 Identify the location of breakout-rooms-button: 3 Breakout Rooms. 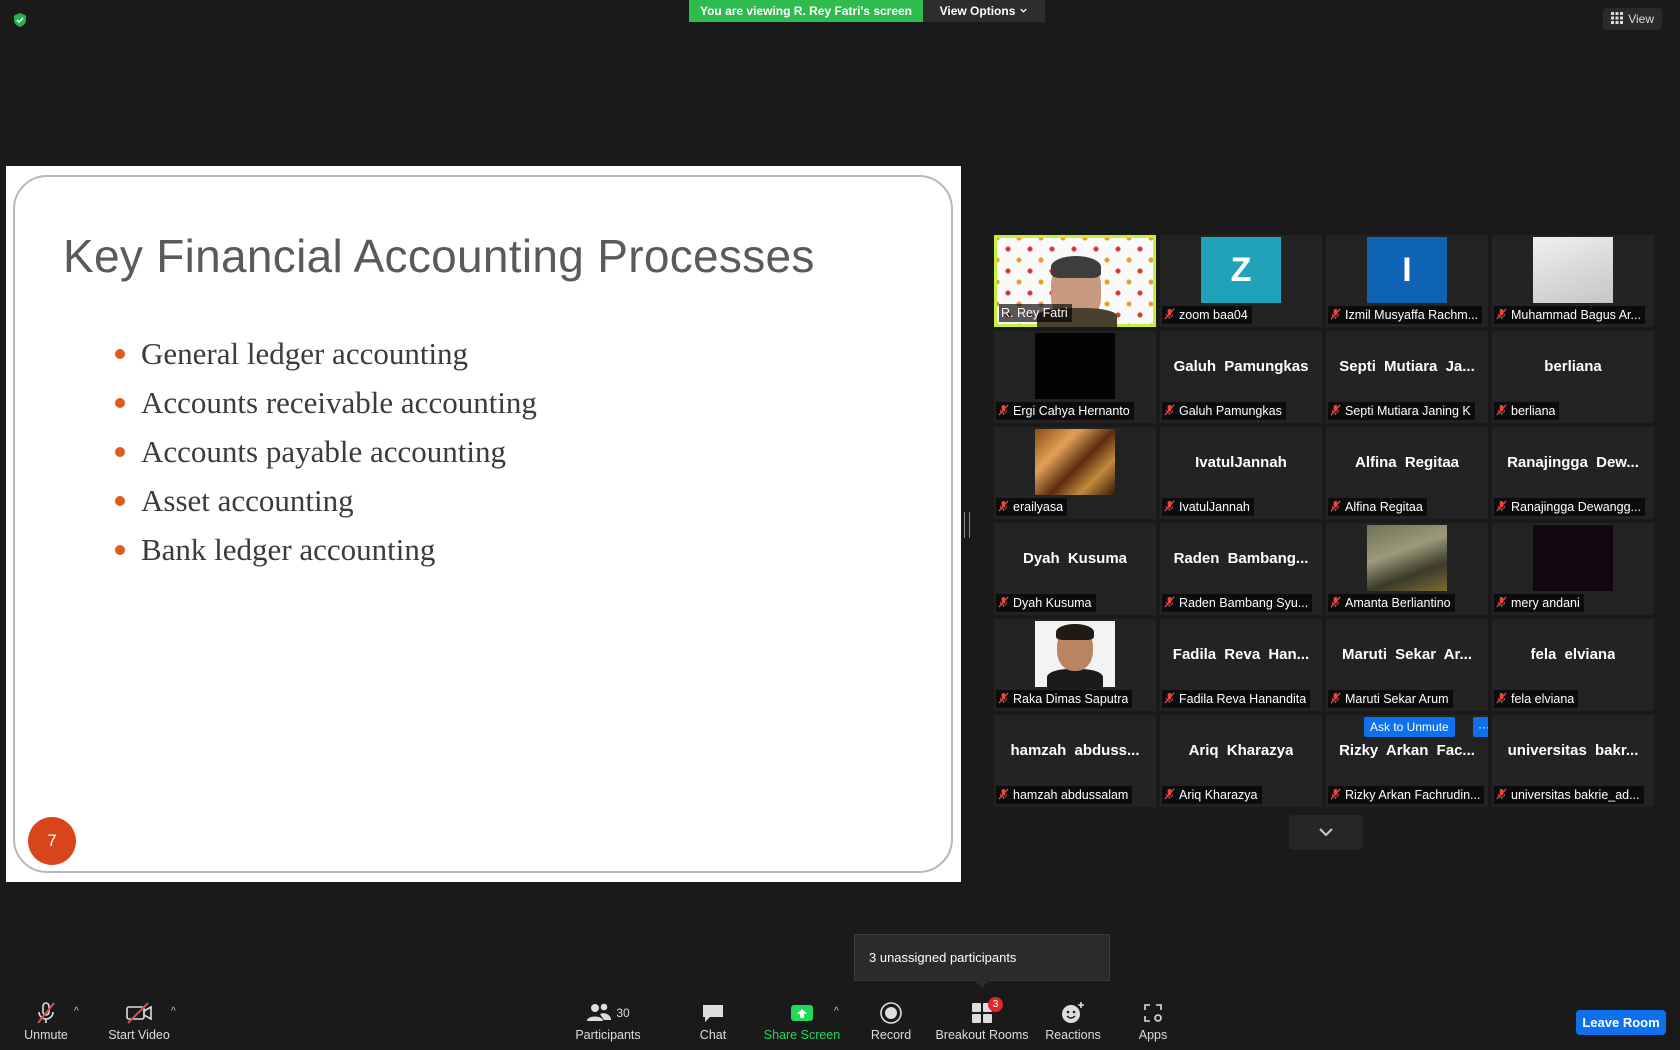
(982, 1021).